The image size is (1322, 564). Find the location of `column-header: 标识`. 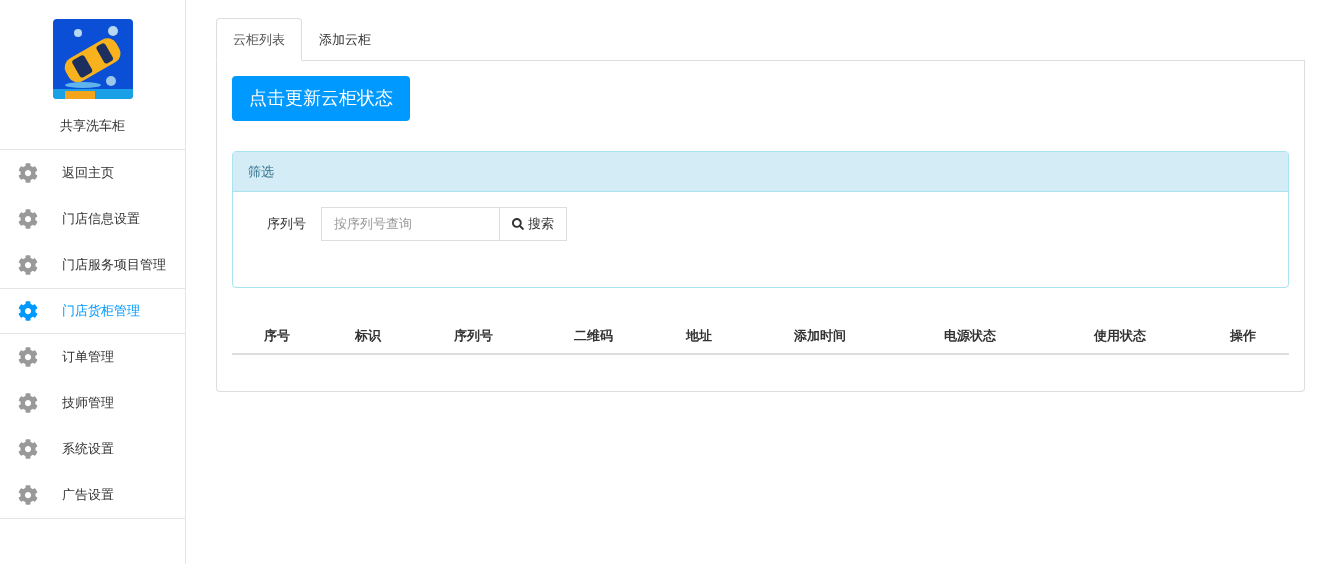

column-header: 标识 is located at coordinates (368, 335).